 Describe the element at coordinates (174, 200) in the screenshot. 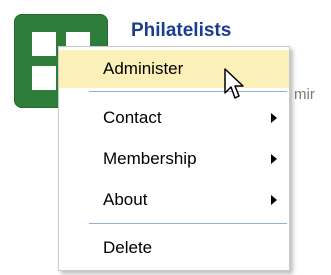

I see `menu-item-about: About` at that location.